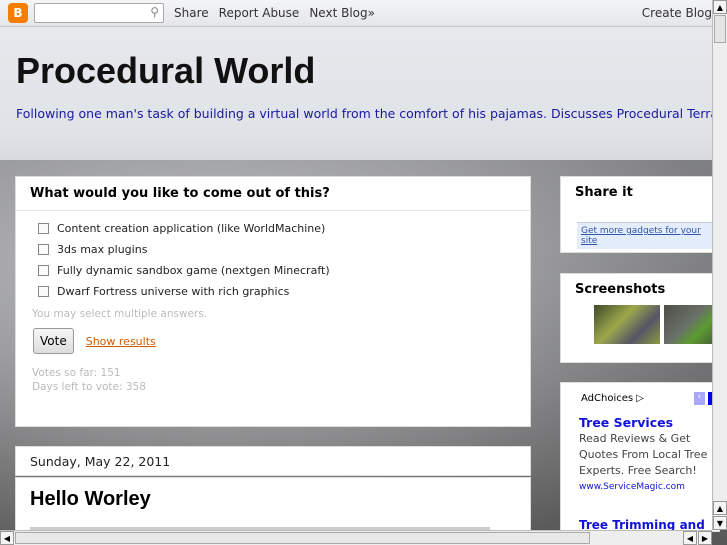 This screenshot has width=727, height=545. Describe the element at coordinates (690, 538) in the screenshot. I see `scroll-left-button-right: ◀` at that location.